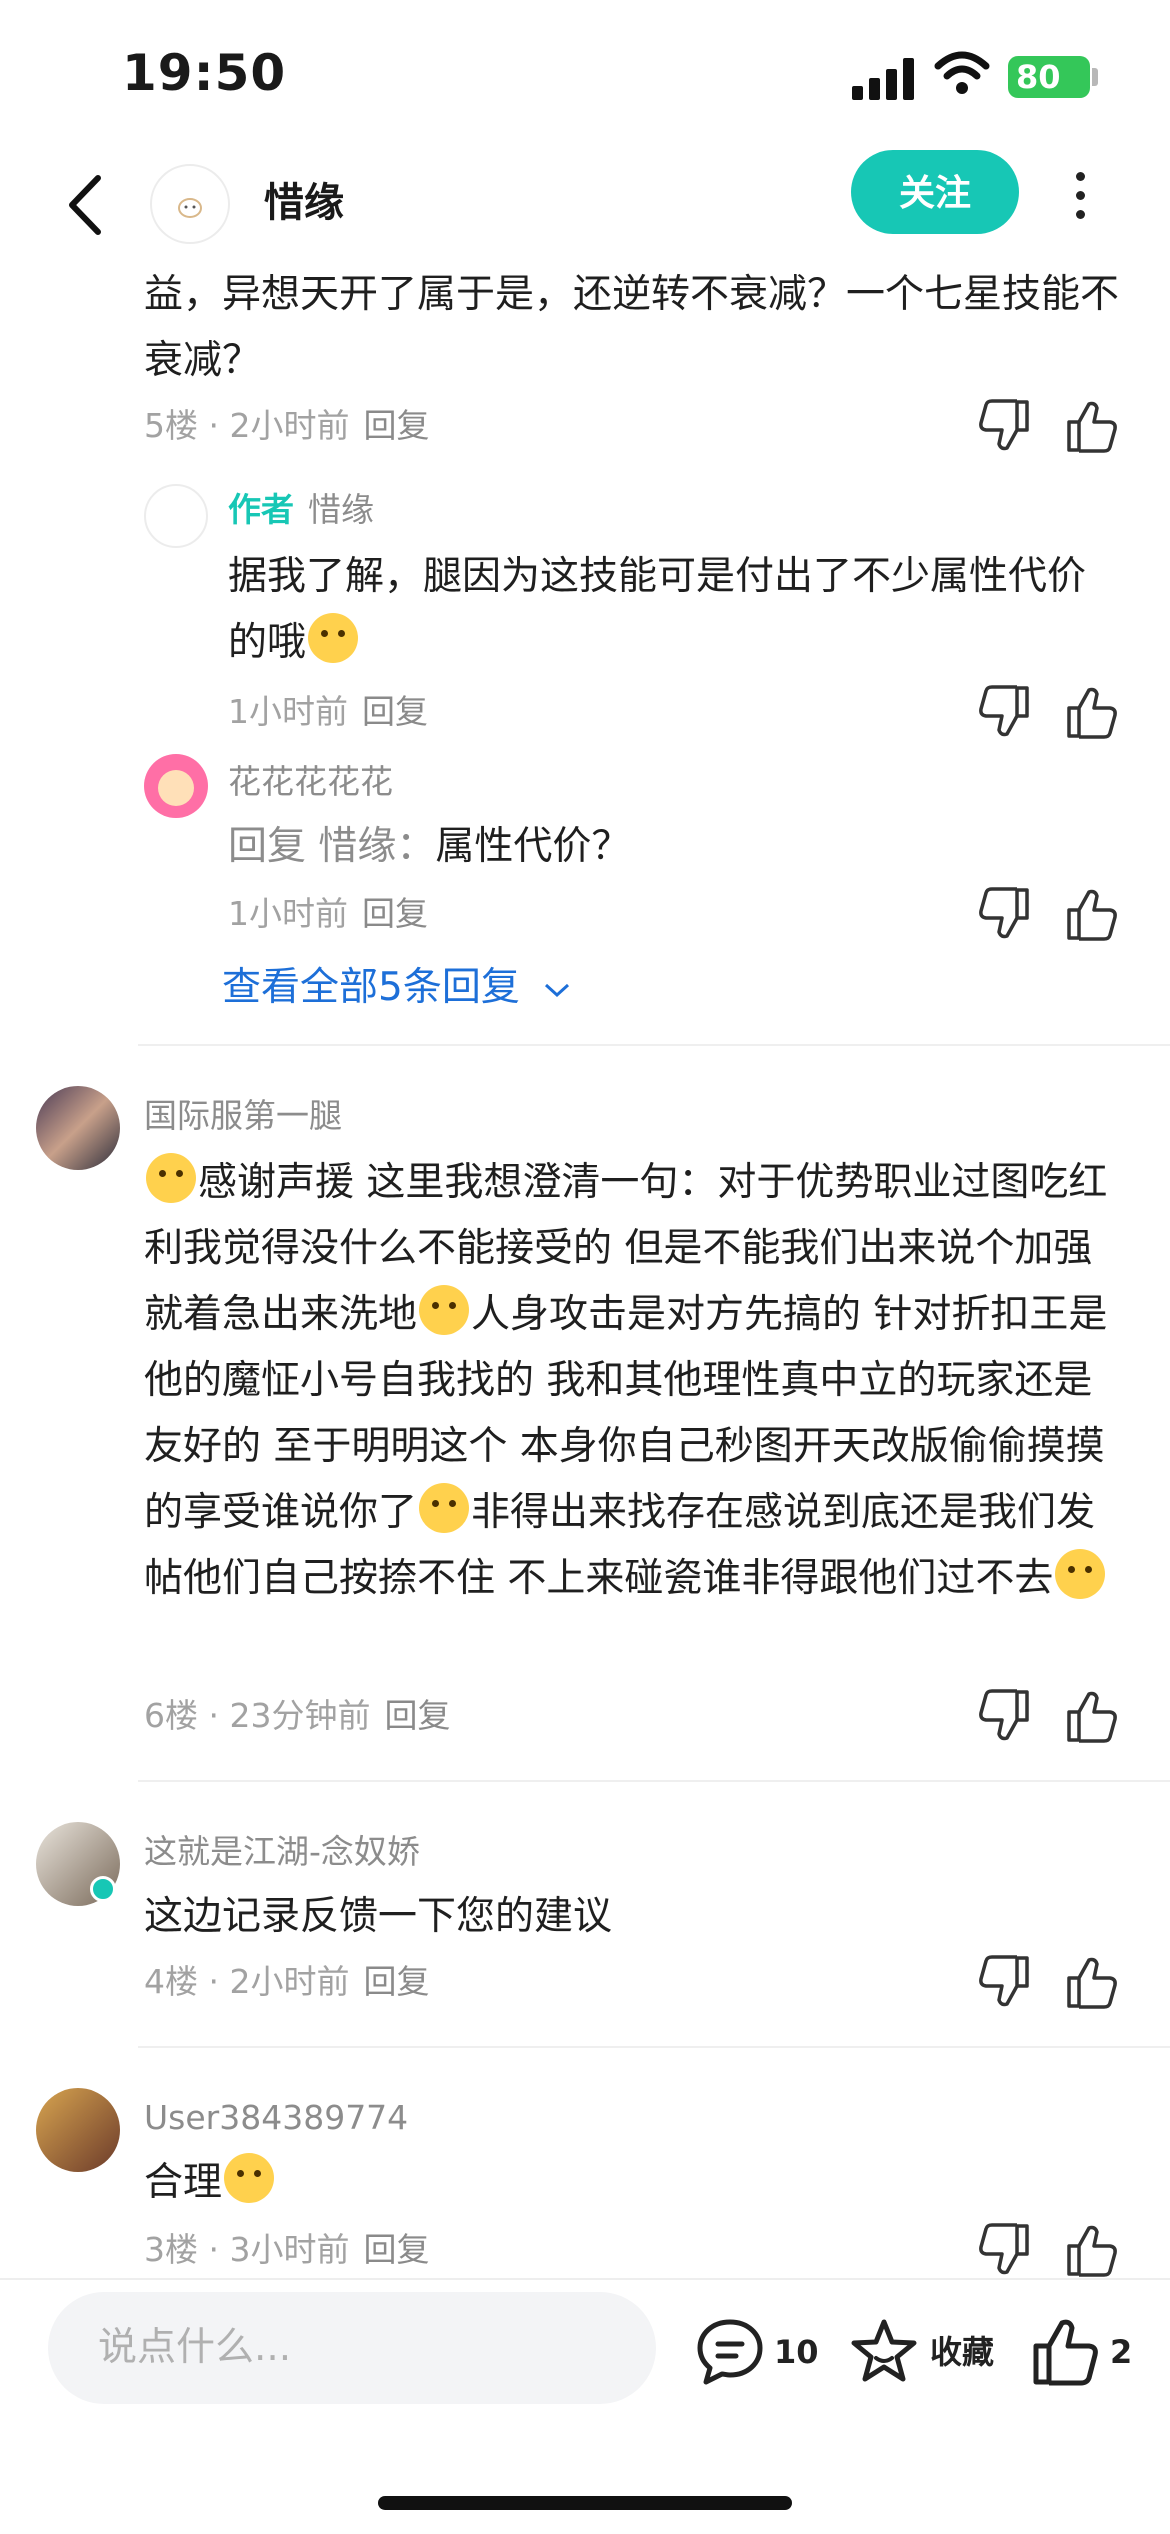  I want to click on happy-emoji-icon, so click(249, 2178).